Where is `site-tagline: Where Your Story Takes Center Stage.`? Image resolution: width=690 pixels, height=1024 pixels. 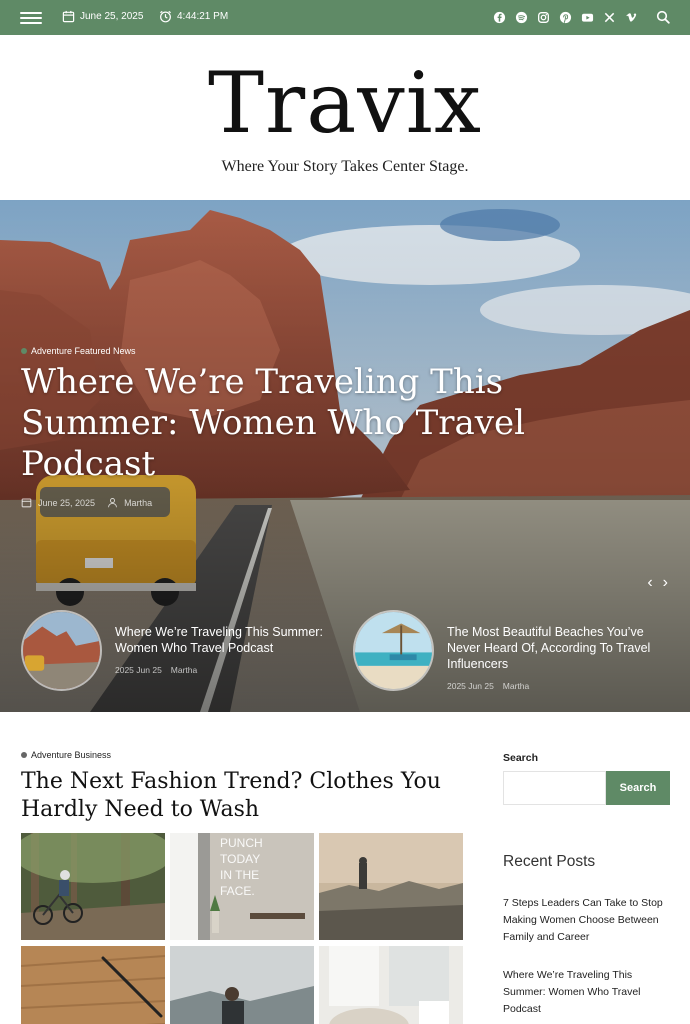
site-tagline: Where Your Story Takes Center Stage. is located at coordinates (345, 166).